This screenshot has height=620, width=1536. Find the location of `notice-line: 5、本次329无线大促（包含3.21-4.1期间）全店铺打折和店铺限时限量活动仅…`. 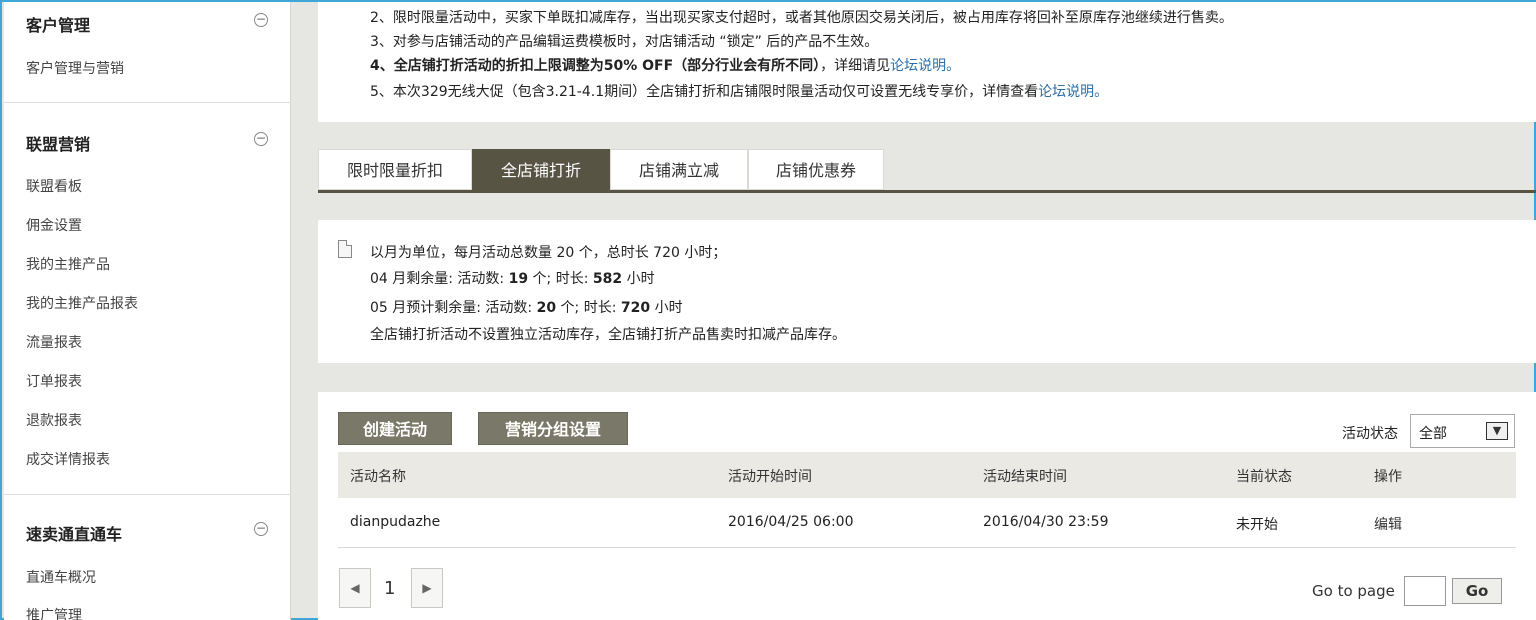

notice-line: 5、本次329无线大促（包含3.21-4.1期间）全店铺打折和店铺限时限量活动仅… is located at coordinates (739, 91).